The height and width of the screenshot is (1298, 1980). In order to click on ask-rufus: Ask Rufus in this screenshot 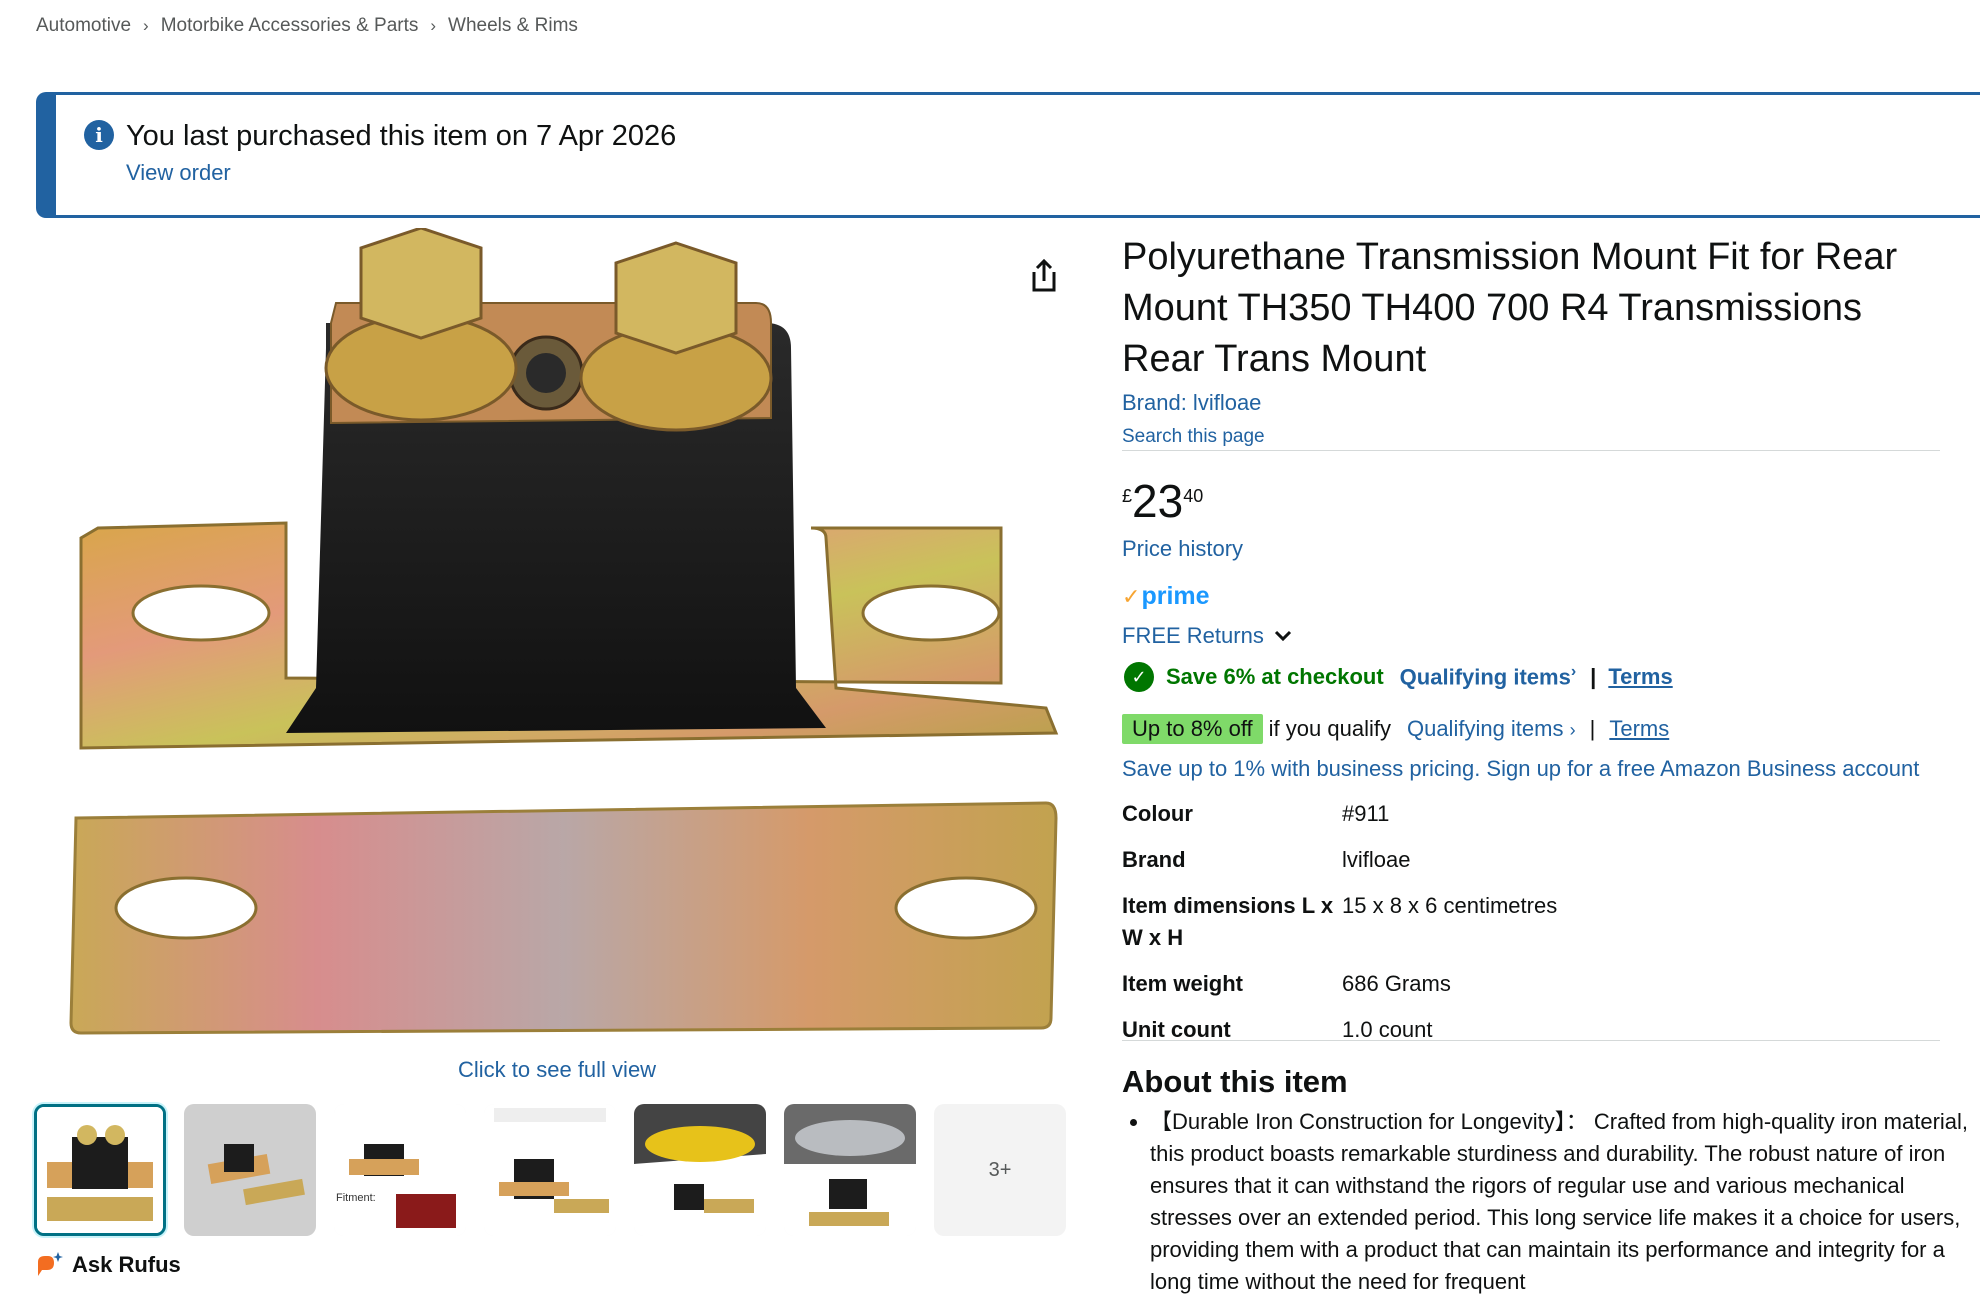, I will do `click(108, 1265)`.